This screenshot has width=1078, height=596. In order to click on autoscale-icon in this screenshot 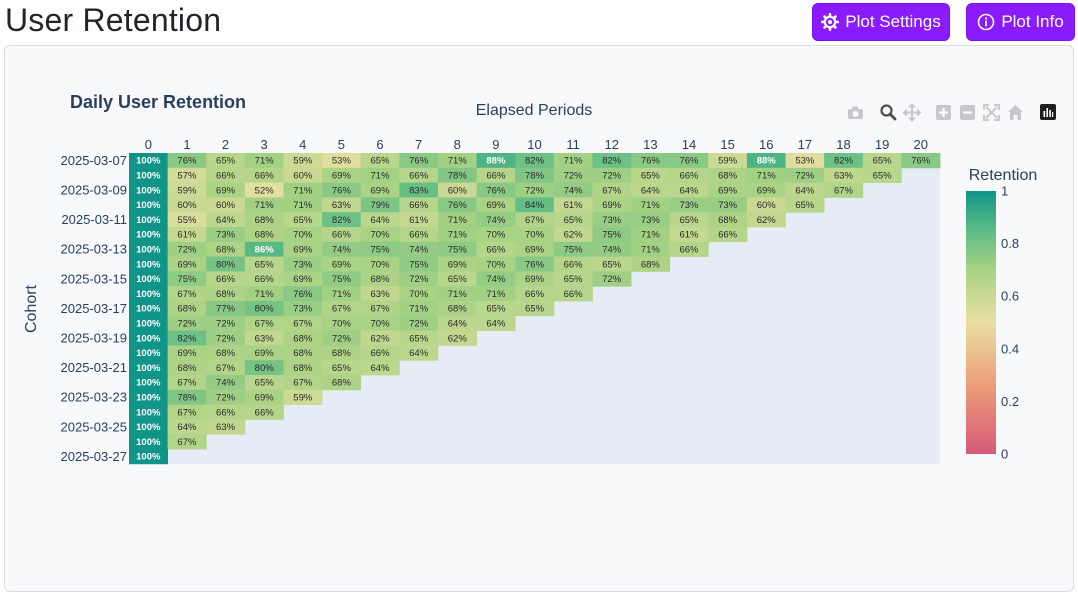, I will do `click(991, 112)`.